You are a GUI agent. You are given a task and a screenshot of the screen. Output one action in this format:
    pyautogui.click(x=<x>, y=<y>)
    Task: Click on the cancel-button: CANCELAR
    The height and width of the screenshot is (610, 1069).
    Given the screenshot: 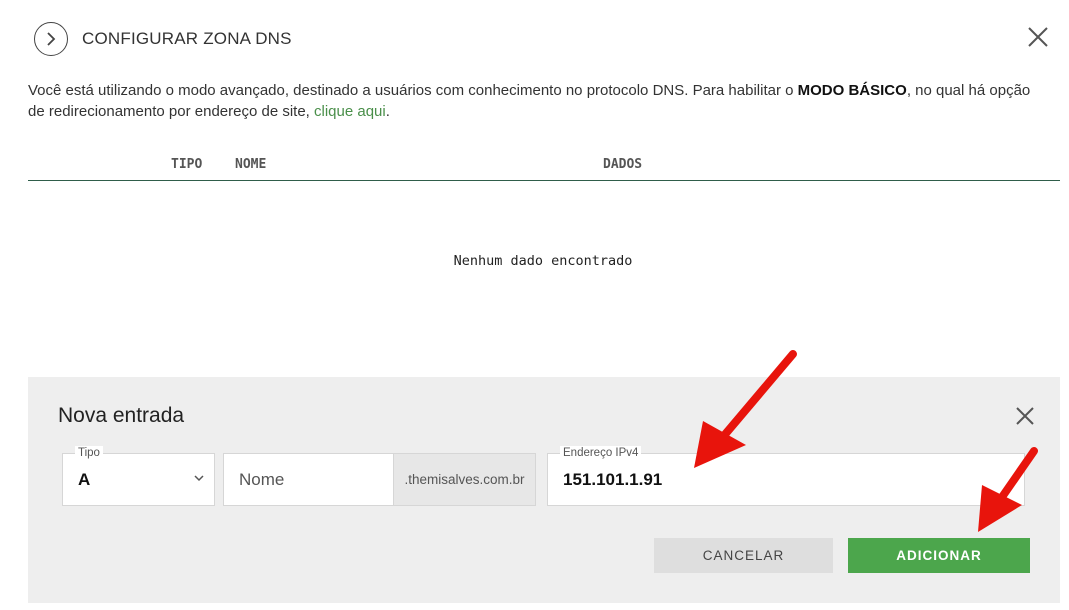 What is the action you would take?
    pyautogui.click(x=743, y=555)
    